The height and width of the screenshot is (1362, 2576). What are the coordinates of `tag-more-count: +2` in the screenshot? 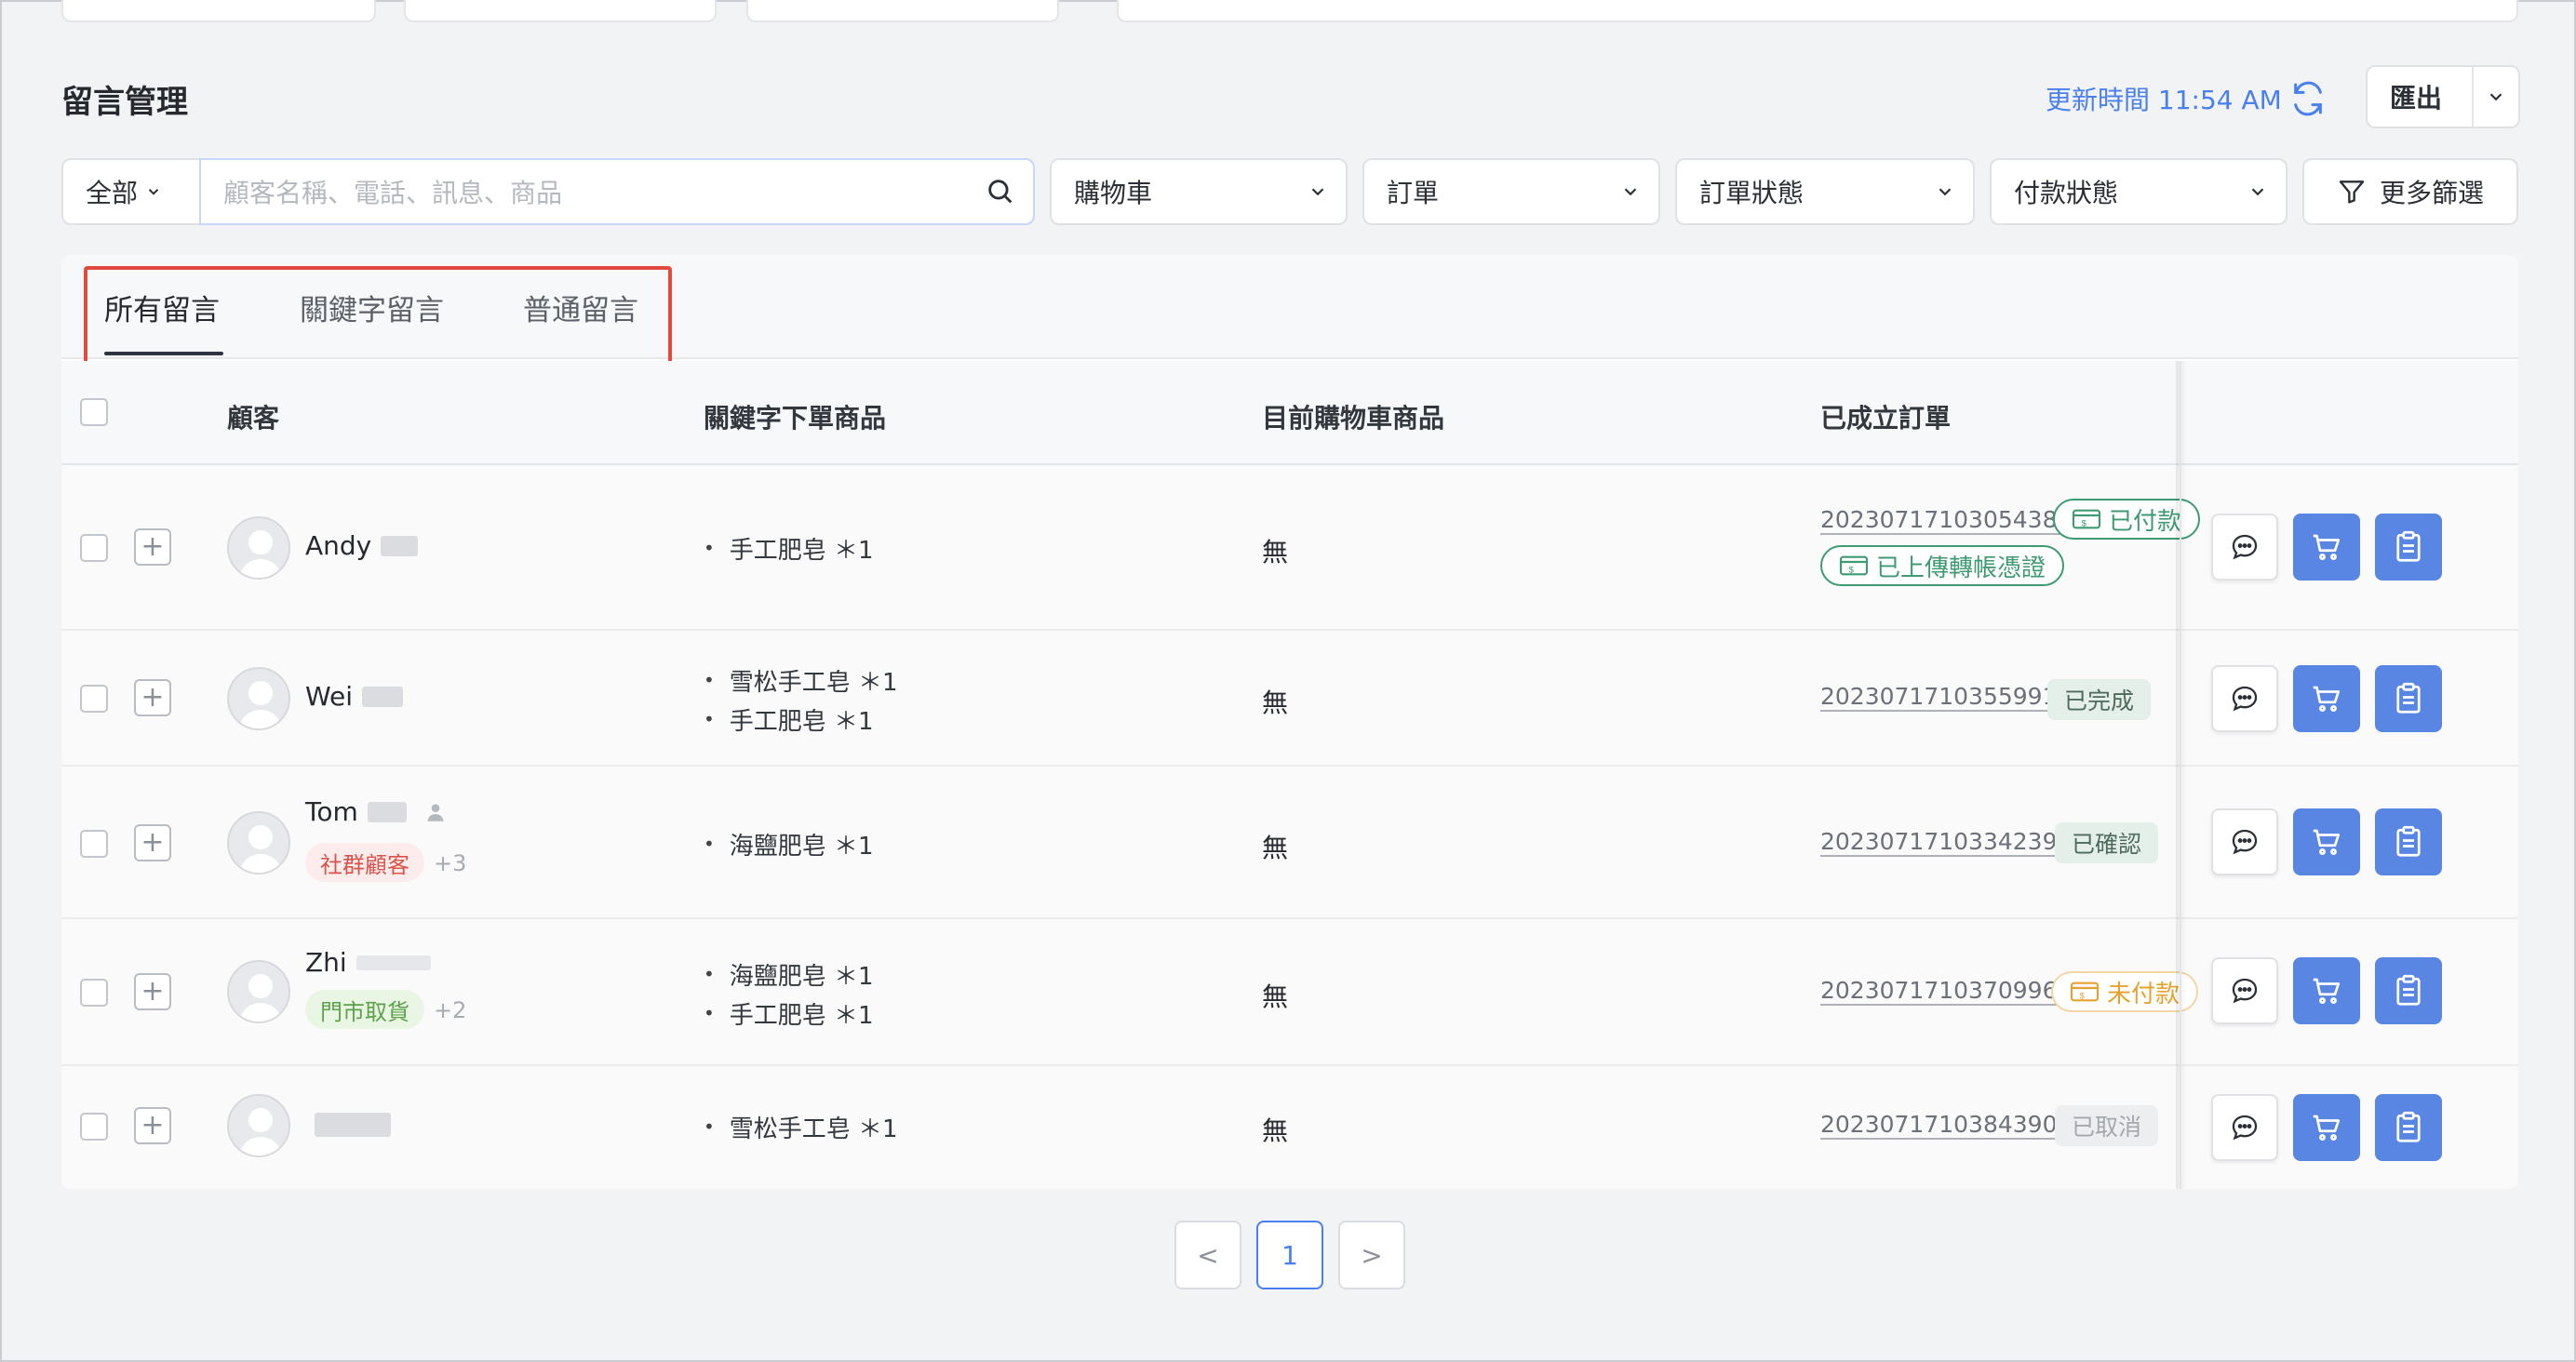 It's located at (450, 1010).